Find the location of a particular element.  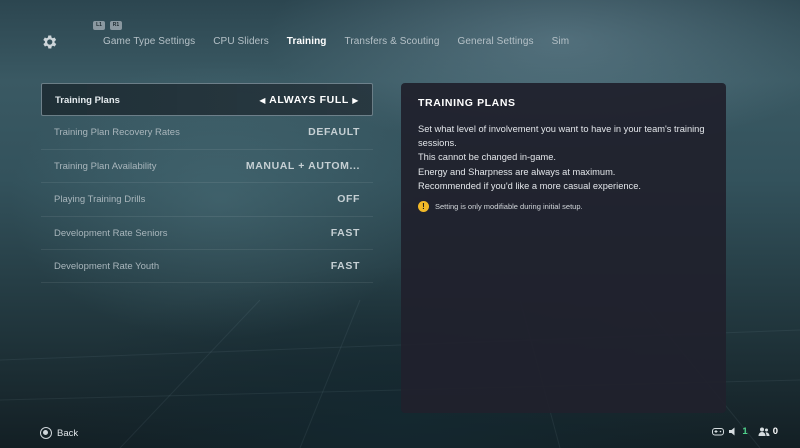

setting-row-dev-rate-seniors: Development Rate Seniors FAST is located at coordinates (207, 233).